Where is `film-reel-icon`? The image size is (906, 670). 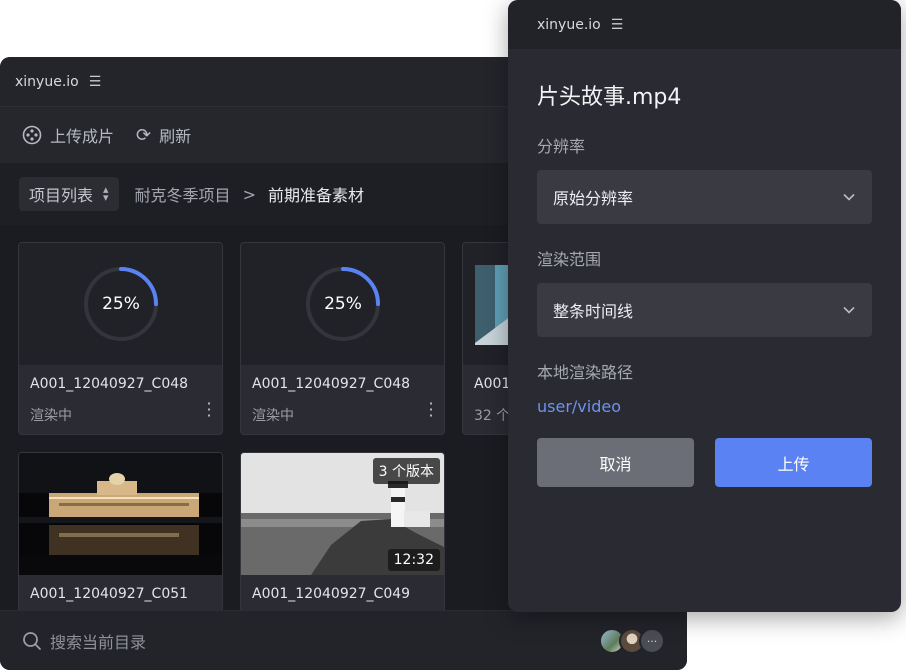 film-reel-icon is located at coordinates (32, 135).